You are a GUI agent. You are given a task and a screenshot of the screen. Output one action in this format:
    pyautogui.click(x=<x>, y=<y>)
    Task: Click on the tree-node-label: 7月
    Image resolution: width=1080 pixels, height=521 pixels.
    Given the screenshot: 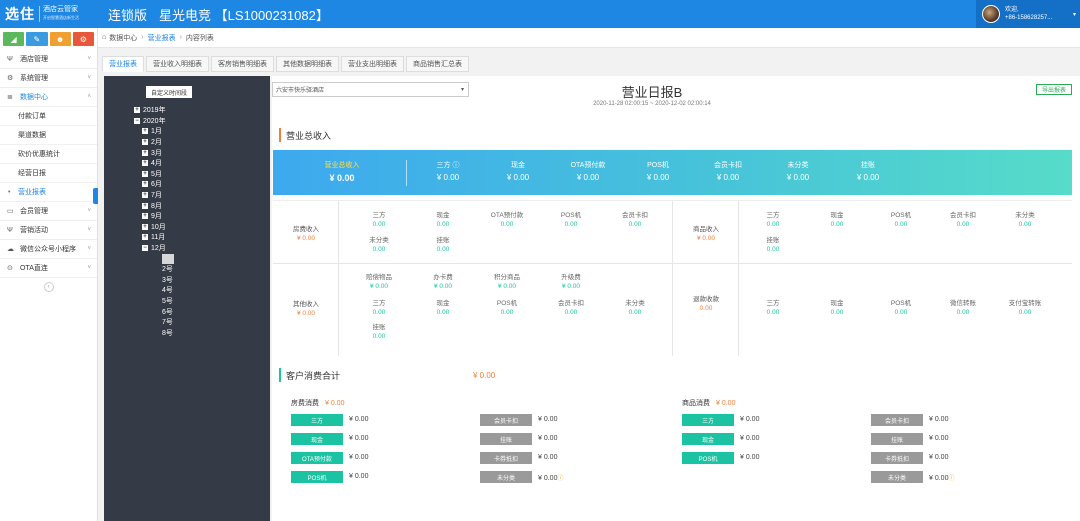 What is the action you would take?
    pyautogui.click(x=156, y=196)
    